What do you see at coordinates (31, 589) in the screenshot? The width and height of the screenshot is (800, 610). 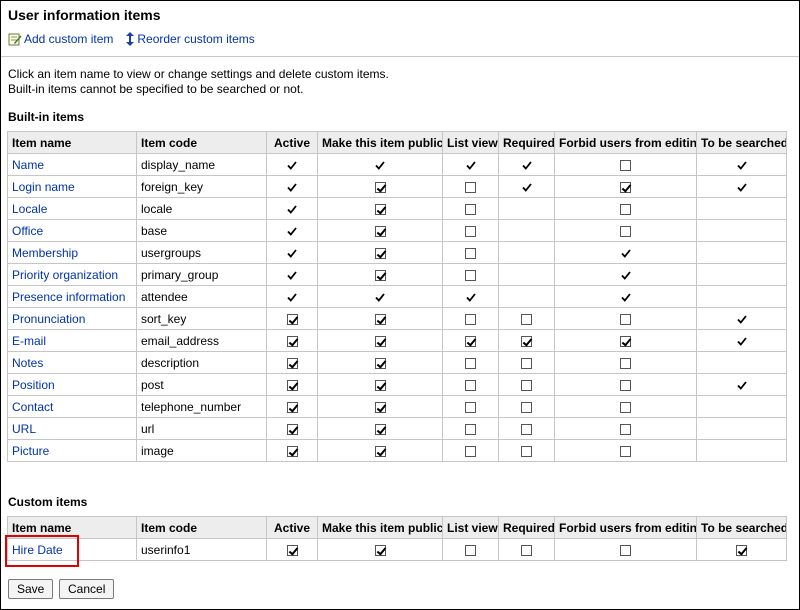 I see `save-button: Save` at bounding box center [31, 589].